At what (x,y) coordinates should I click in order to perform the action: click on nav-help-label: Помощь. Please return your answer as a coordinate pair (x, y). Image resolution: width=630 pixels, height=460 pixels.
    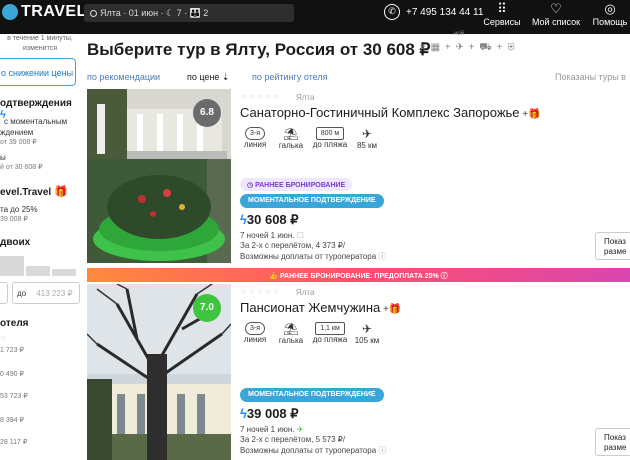
    Looking at the image, I should click on (610, 22).